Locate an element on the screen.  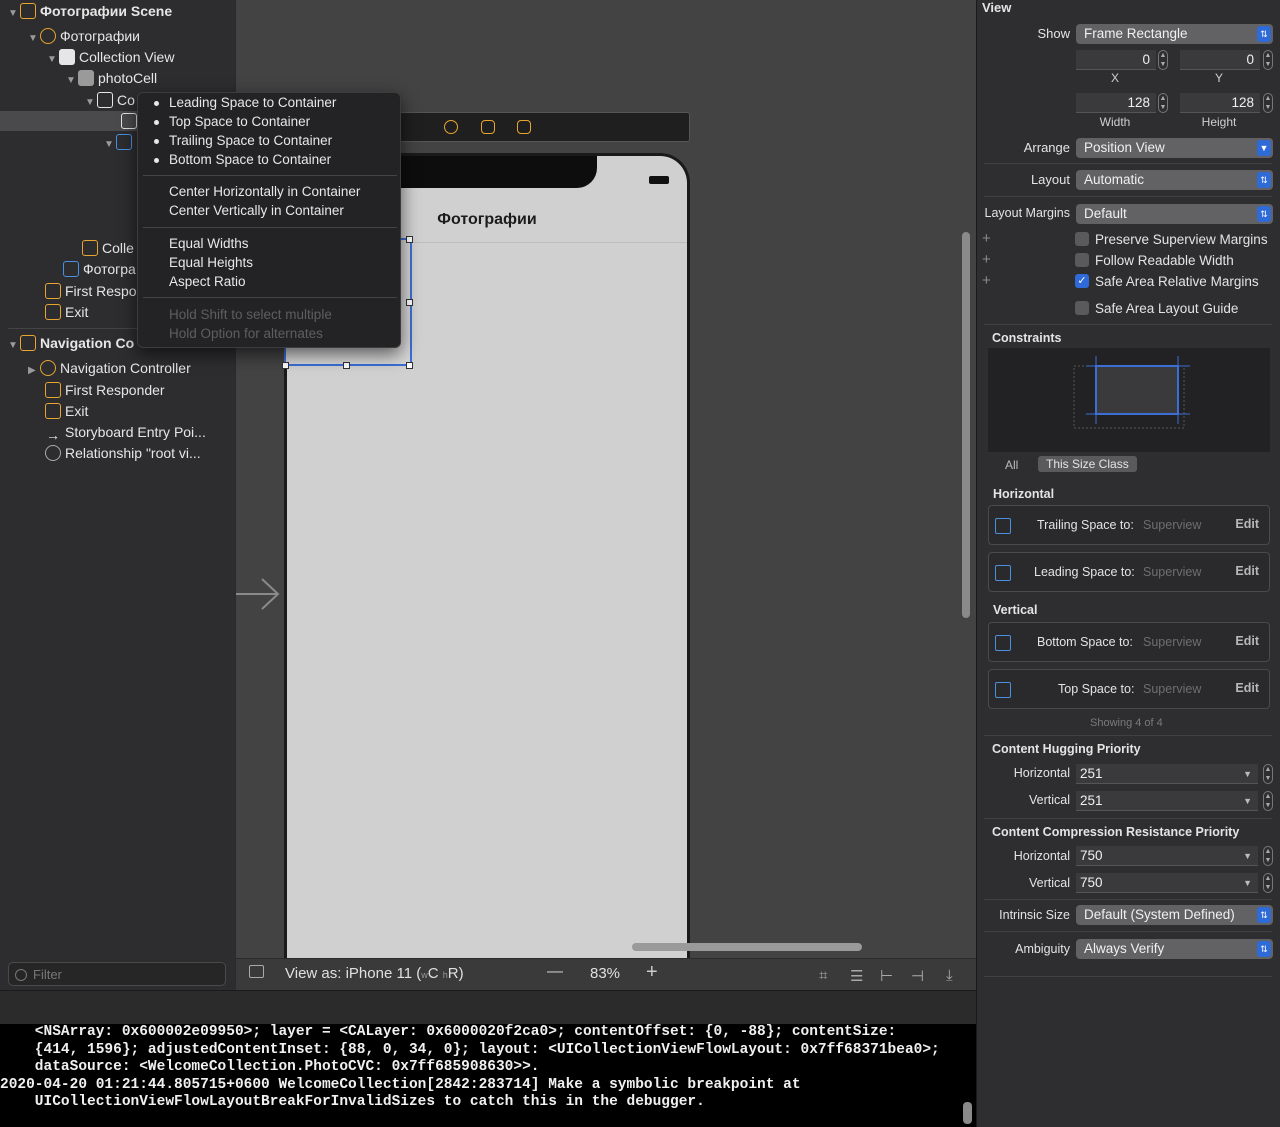
showing-count: Showing 4 of 4 is located at coordinates (1126, 723).